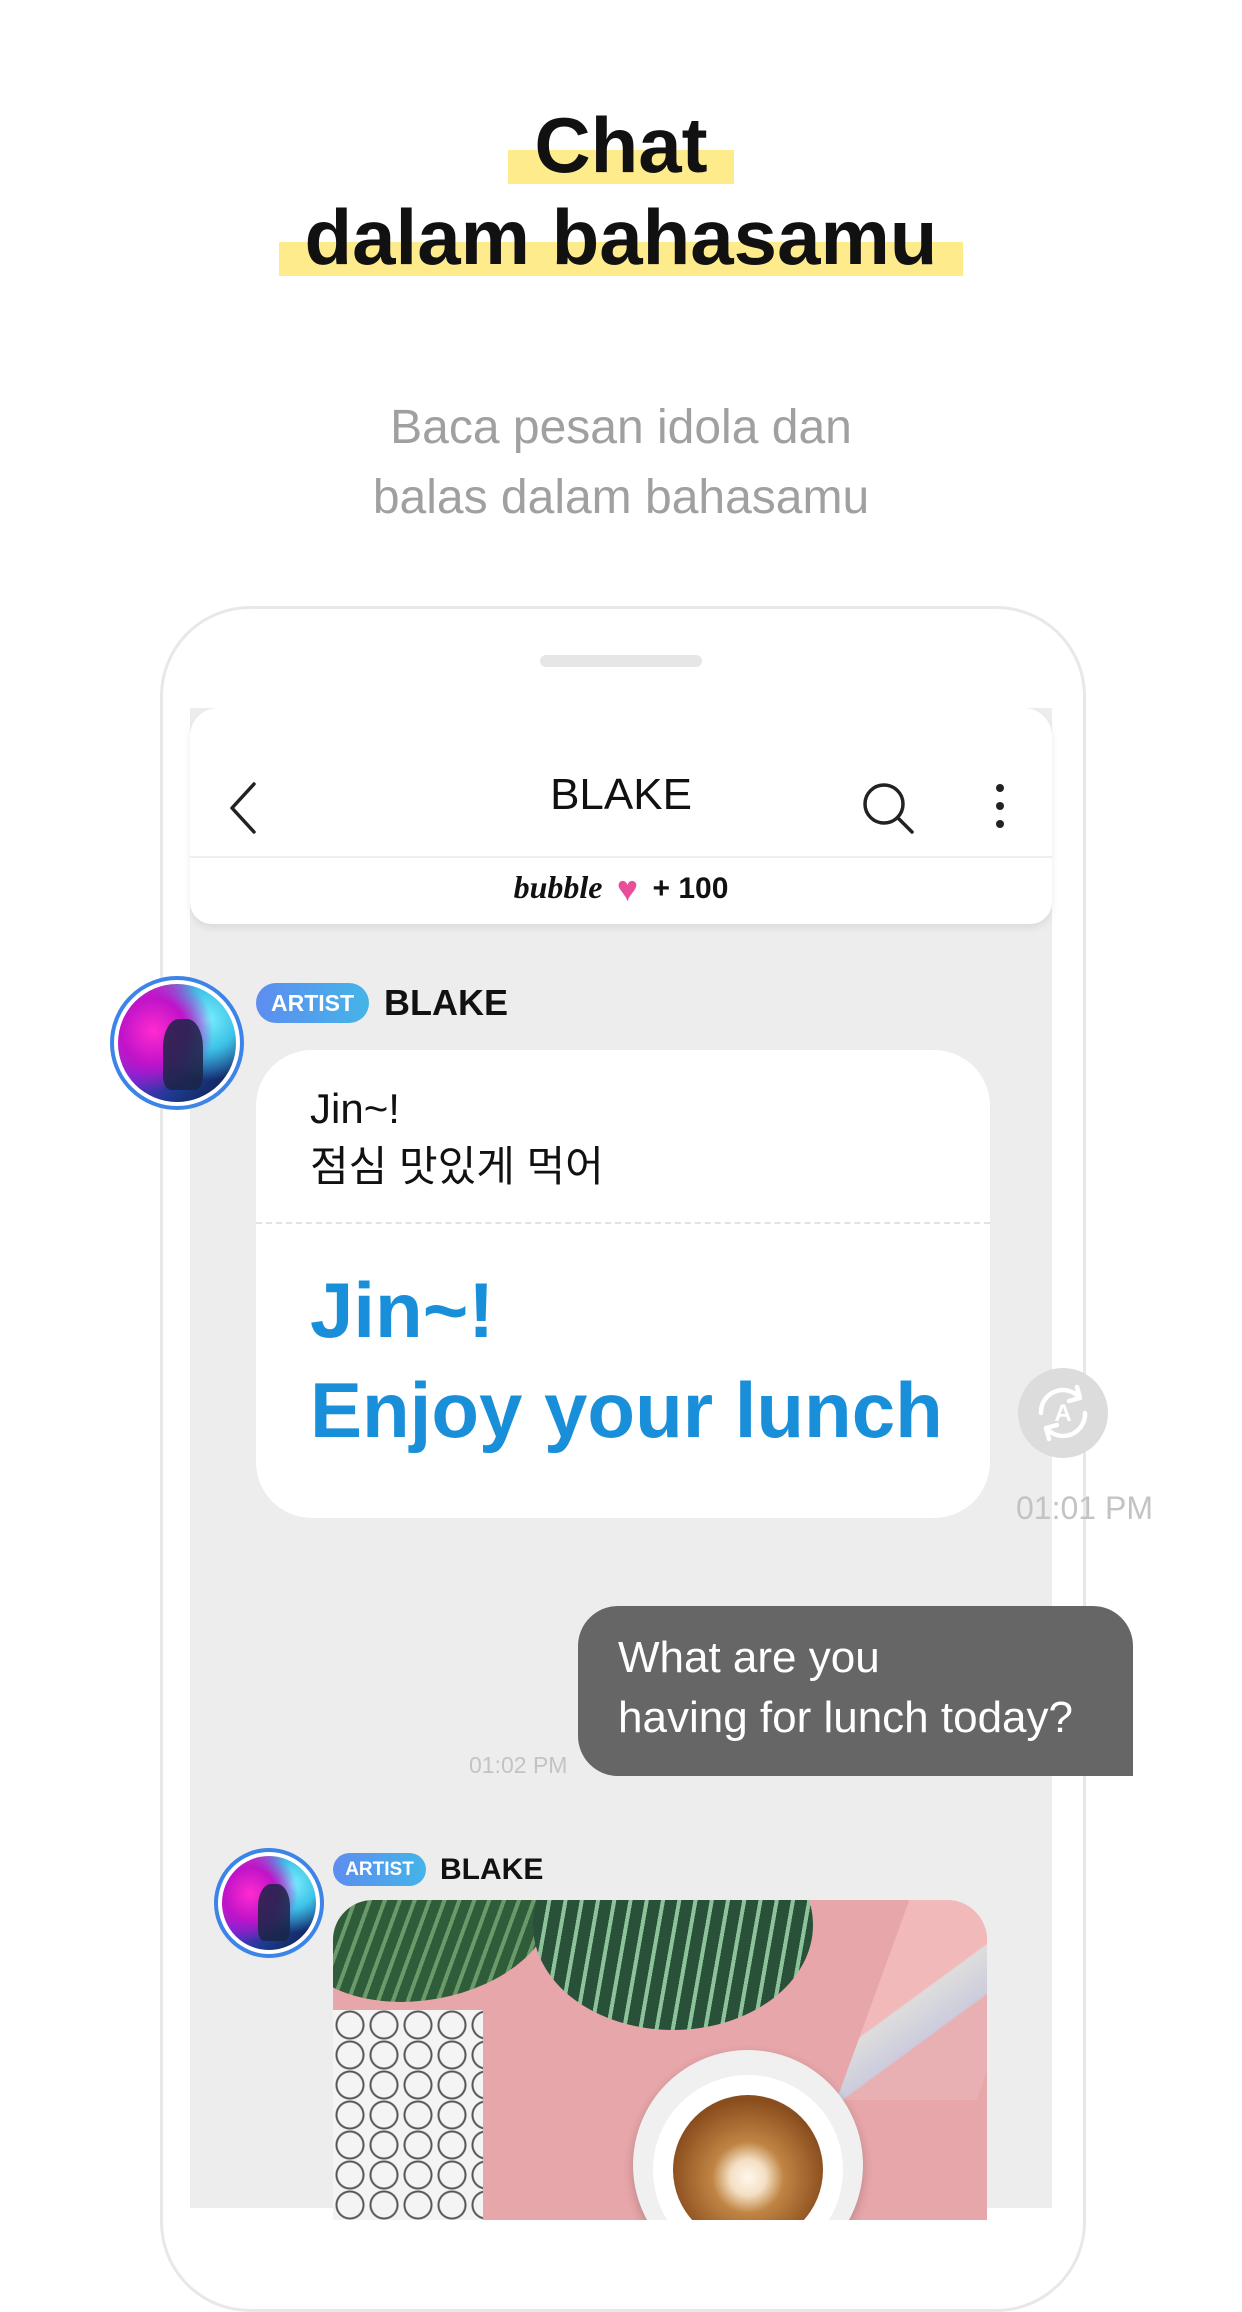 This screenshot has width=1242, height=2312. I want to click on sender-name: BLAKE, so click(446, 1002).